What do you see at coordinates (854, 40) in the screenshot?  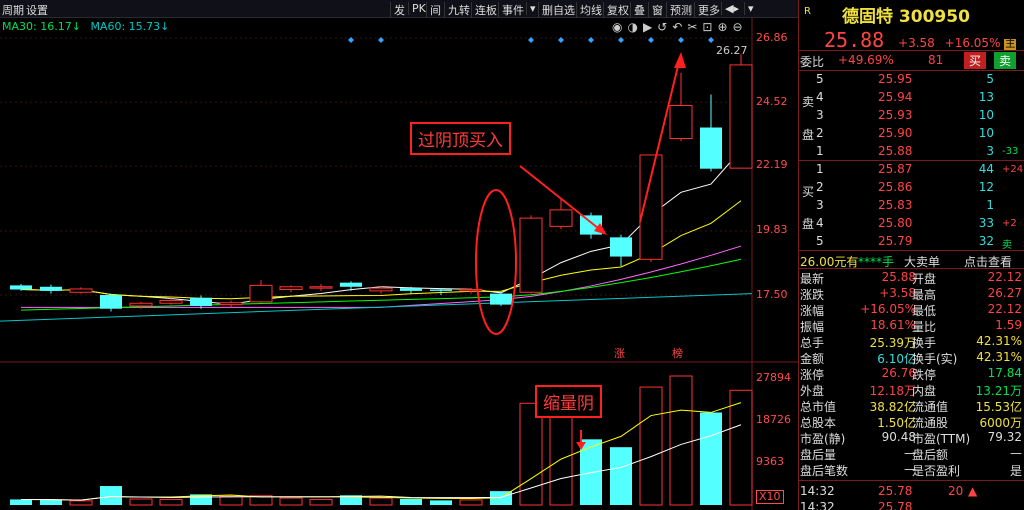 I see `last-price: 25.88` at bounding box center [854, 40].